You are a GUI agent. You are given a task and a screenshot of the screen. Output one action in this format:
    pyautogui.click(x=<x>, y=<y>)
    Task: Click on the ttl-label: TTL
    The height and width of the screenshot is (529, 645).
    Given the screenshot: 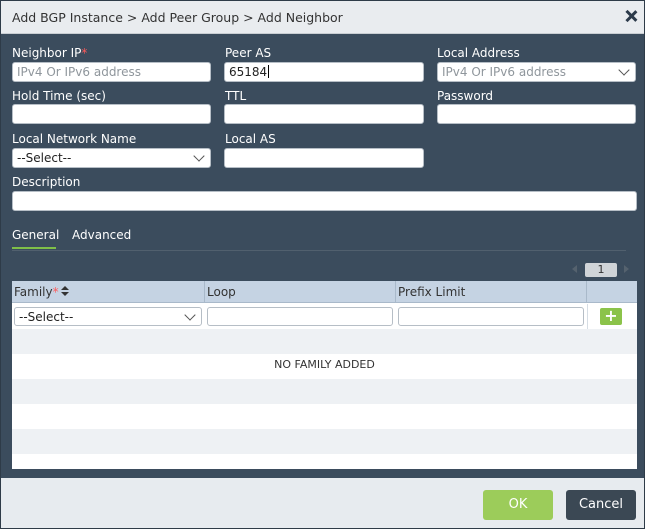 What is the action you would take?
    pyautogui.click(x=236, y=96)
    